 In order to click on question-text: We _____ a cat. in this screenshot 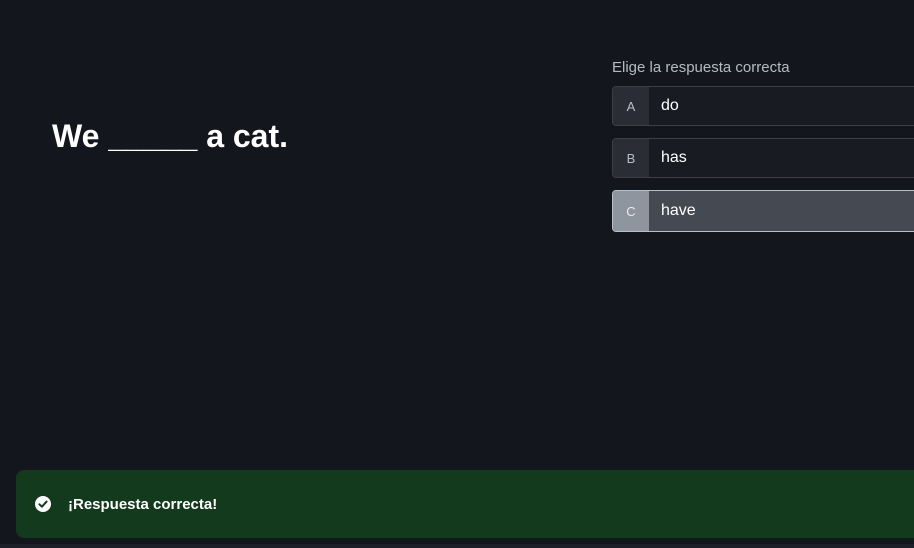, I will do `click(170, 136)`.